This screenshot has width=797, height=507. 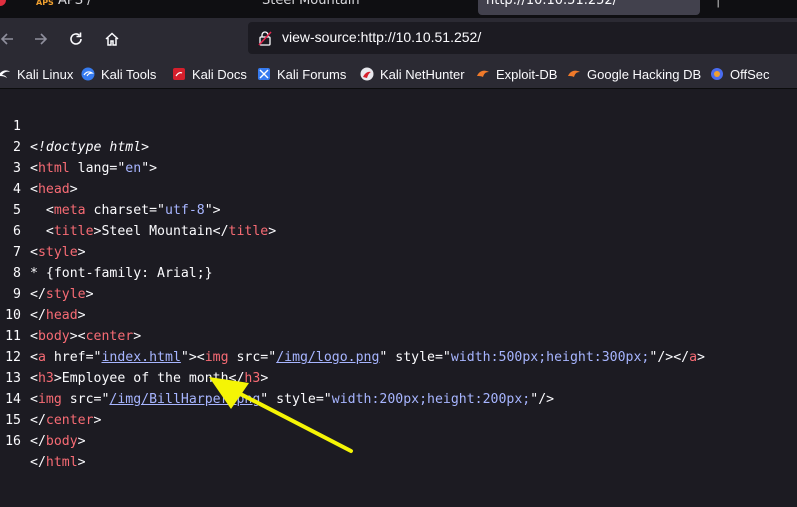 I want to click on source-line: 1 <!doctype html>, so click(x=81, y=137).